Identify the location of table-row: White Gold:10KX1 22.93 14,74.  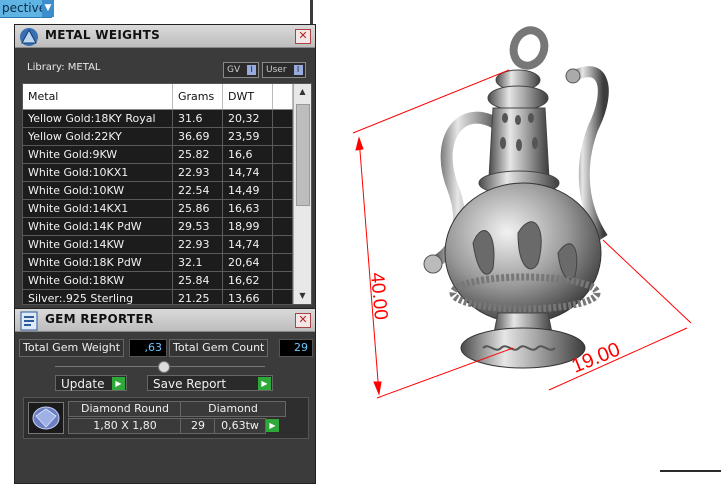
(158, 173).